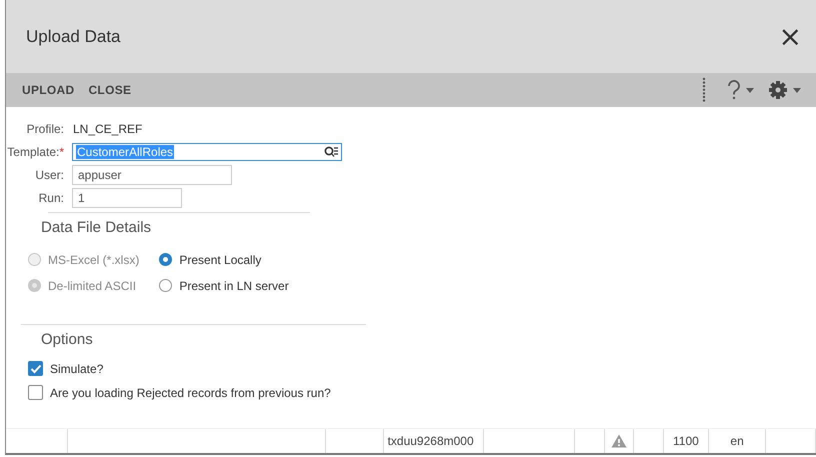  Describe the element at coordinates (74, 36) in the screenshot. I see `window-title: Upload Data` at that location.